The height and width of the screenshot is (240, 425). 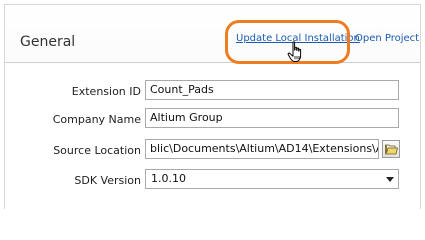 I want to click on chevron-down-icon, so click(x=390, y=179).